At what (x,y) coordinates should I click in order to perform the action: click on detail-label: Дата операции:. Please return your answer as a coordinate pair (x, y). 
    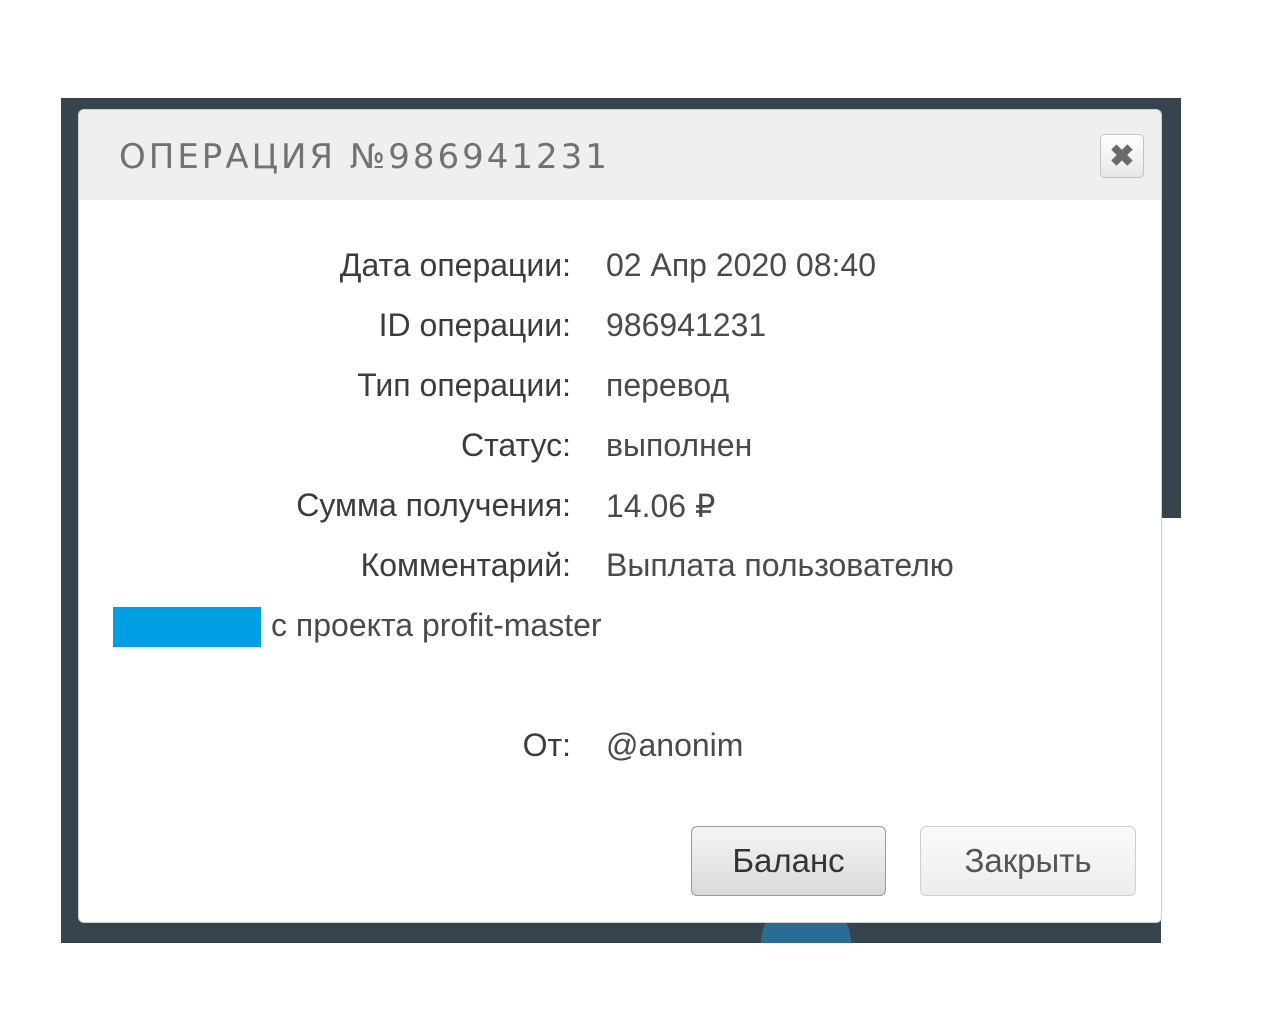
    Looking at the image, I should click on (455, 265).